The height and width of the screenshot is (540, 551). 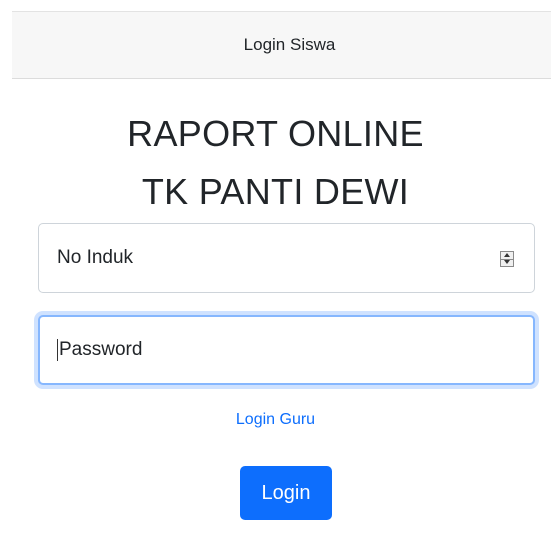 What do you see at coordinates (507, 262) in the screenshot?
I see `spinner-down-icon` at bounding box center [507, 262].